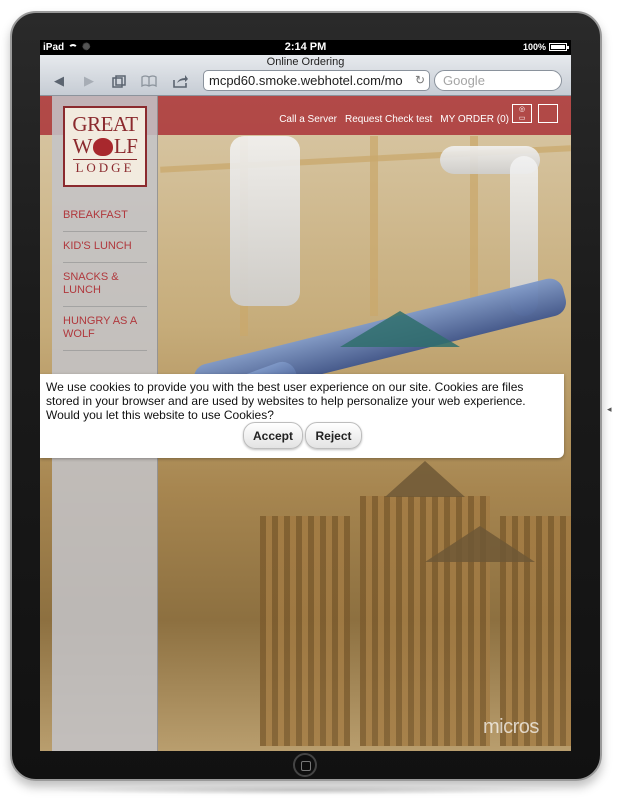 This screenshot has width=618, height=802. Describe the element at coordinates (388, 119) in the screenshot. I see `request-check-link: Request Check test` at that location.